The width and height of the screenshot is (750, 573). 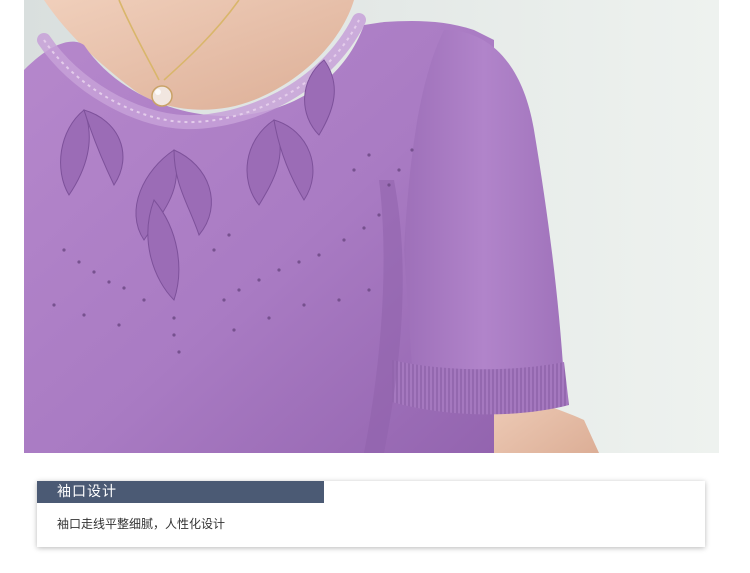 What do you see at coordinates (87, 492) in the screenshot?
I see `caption-title: 袖口设计` at bounding box center [87, 492].